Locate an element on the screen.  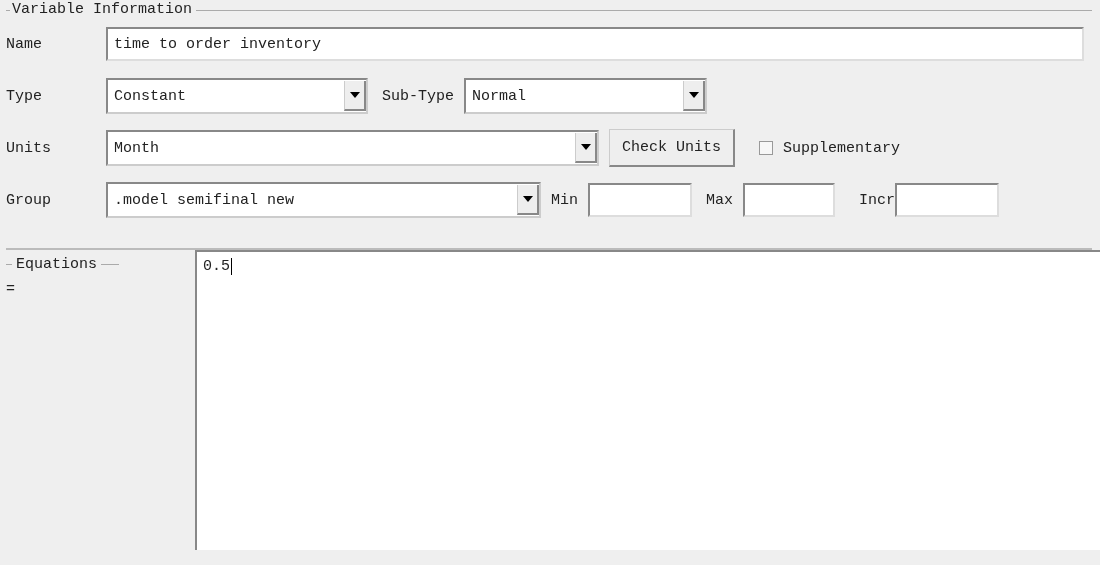
group-dropdown: .model semifinal new is located at coordinates (323, 200).